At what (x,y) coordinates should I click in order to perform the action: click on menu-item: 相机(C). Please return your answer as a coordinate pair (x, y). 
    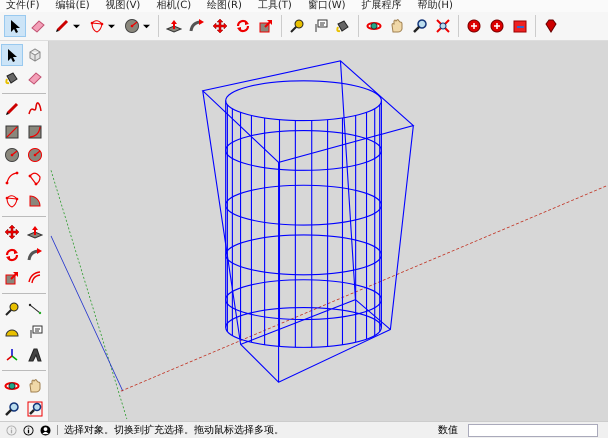
    Looking at the image, I should click on (174, 6).